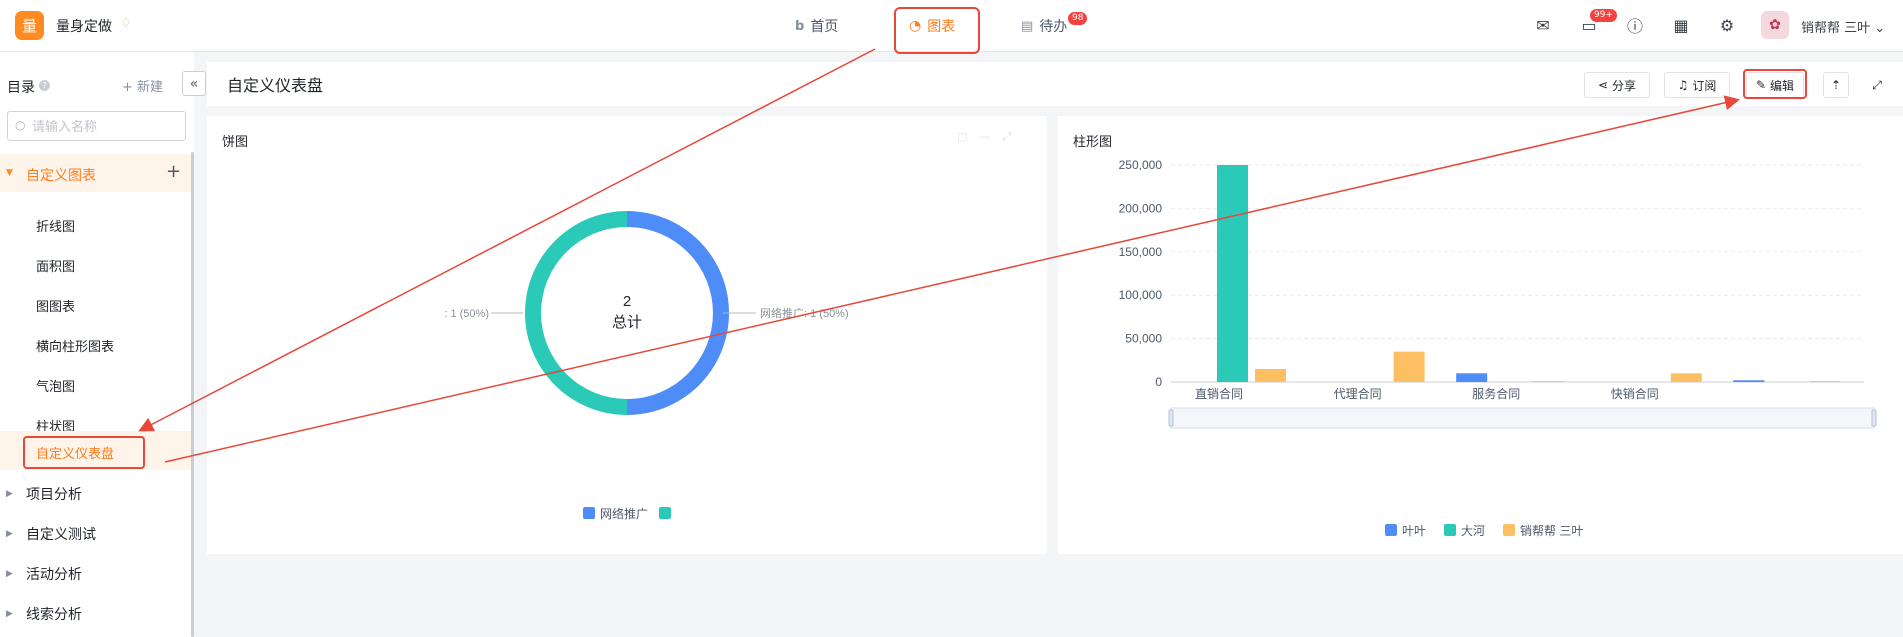 The width and height of the screenshot is (1903, 637). I want to click on share-button: ⋖ 分享, so click(1617, 85).